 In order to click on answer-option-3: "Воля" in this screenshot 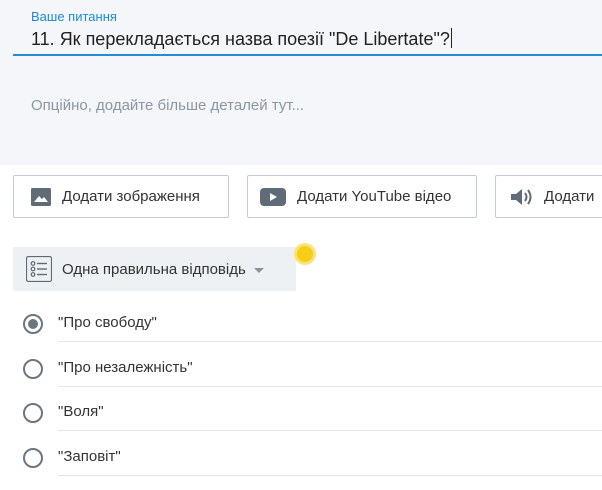, I will do `click(312, 416)`.